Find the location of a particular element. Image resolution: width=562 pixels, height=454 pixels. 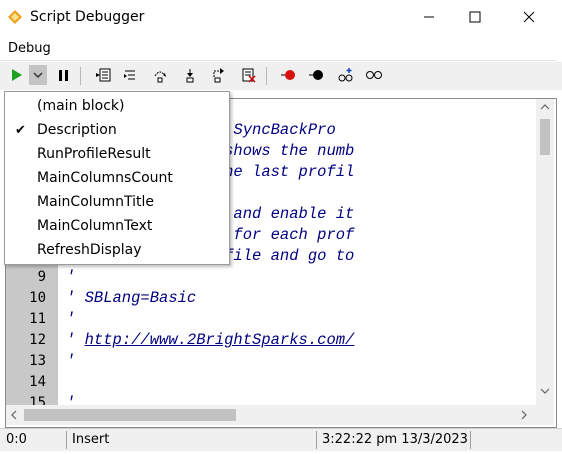

close-button is located at coordinates (529, 17).